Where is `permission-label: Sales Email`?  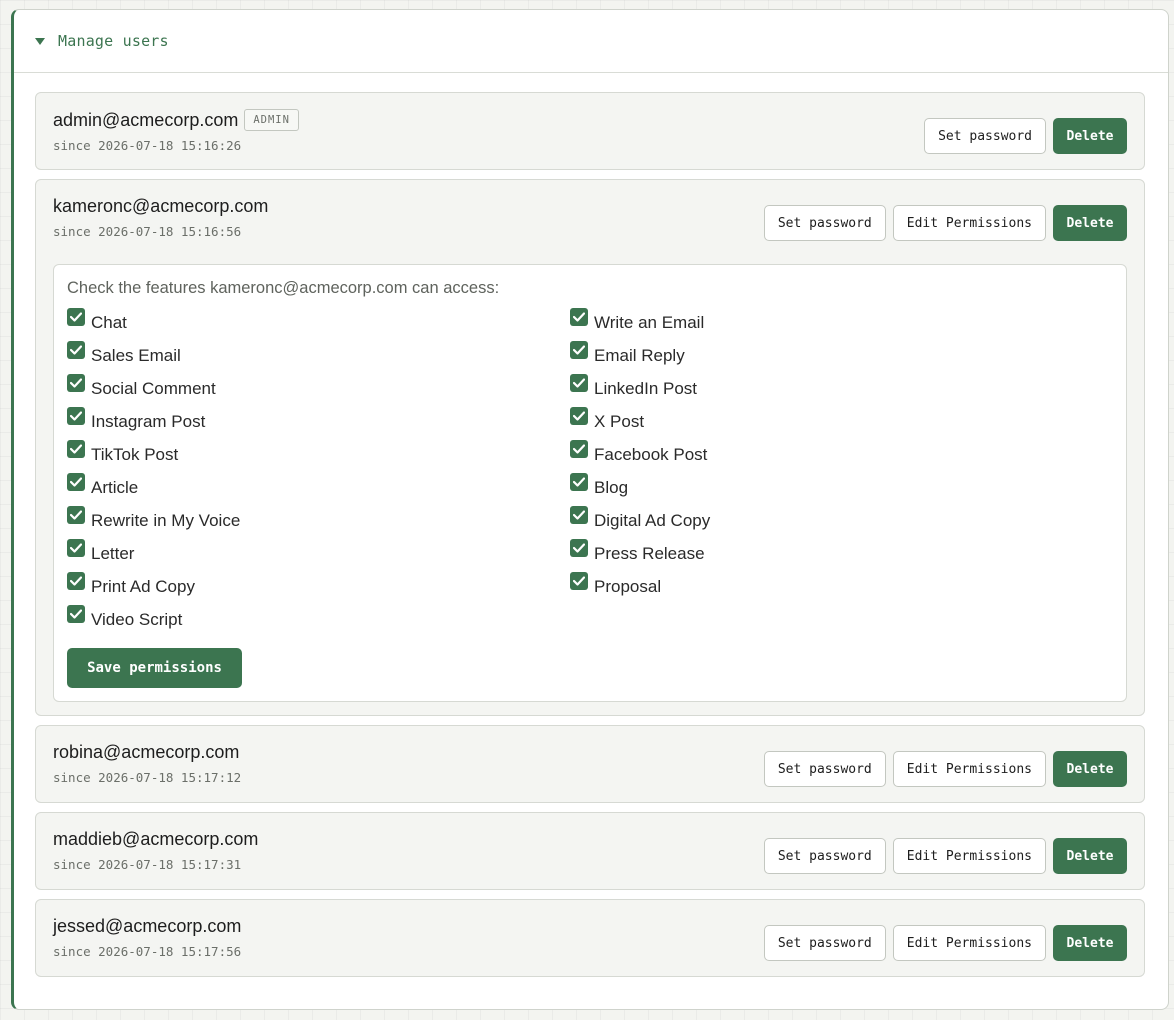 permission-label: Sales Email is located at coordinates (136, 355).